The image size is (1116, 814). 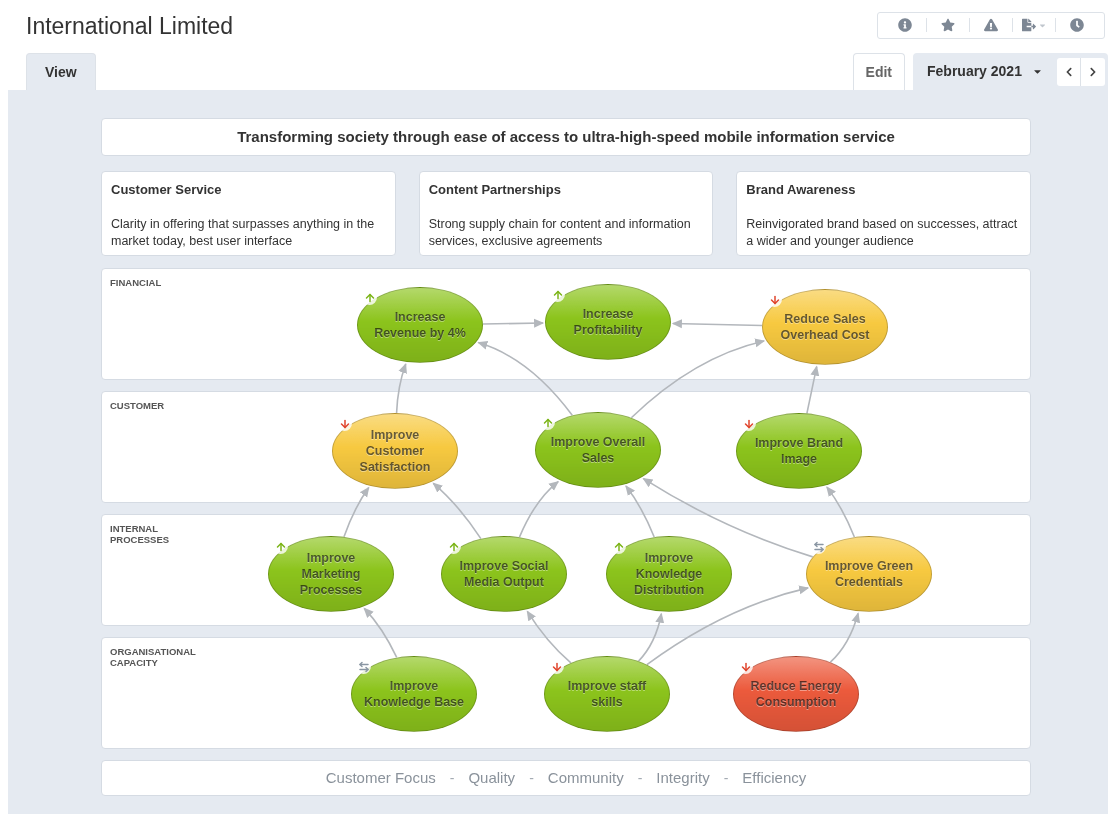 I want to click on value-label: Customer Focus, so click(x=380, y=777).